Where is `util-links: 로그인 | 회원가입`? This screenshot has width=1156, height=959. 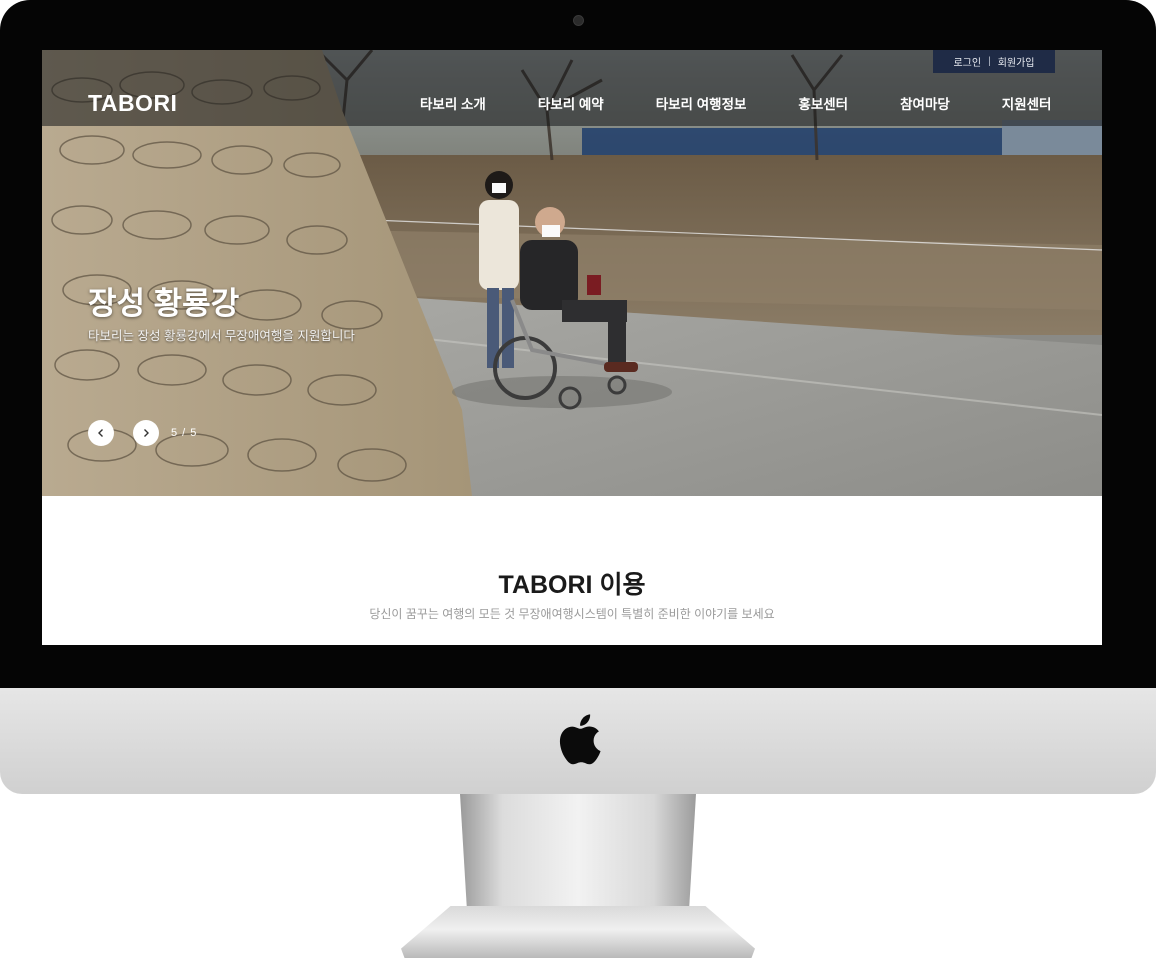
util-links: 로그인 | 회원가입 is located at coordinates (994, 61).